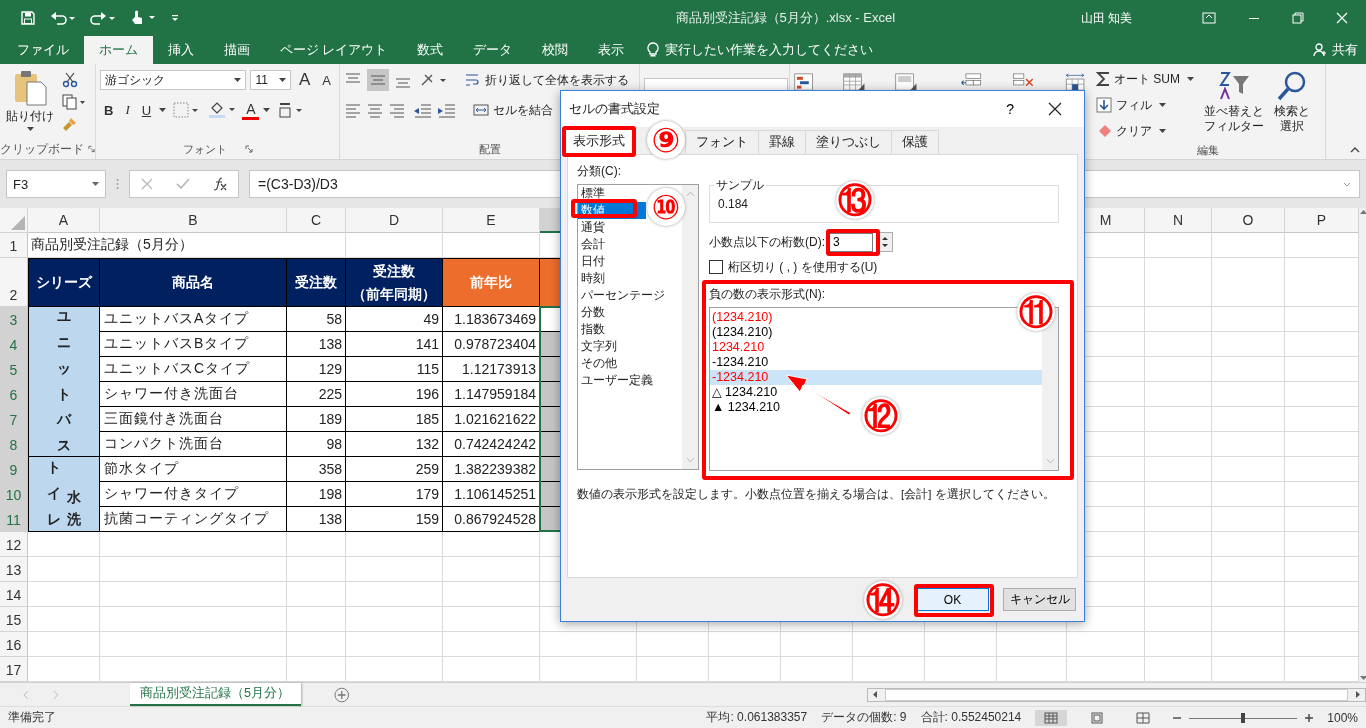  Describe the element at coordinates (785, 18) in the screenshot. I see `window-title: 商品別受注記録（5月分）.xlsx - Excel` at that location.